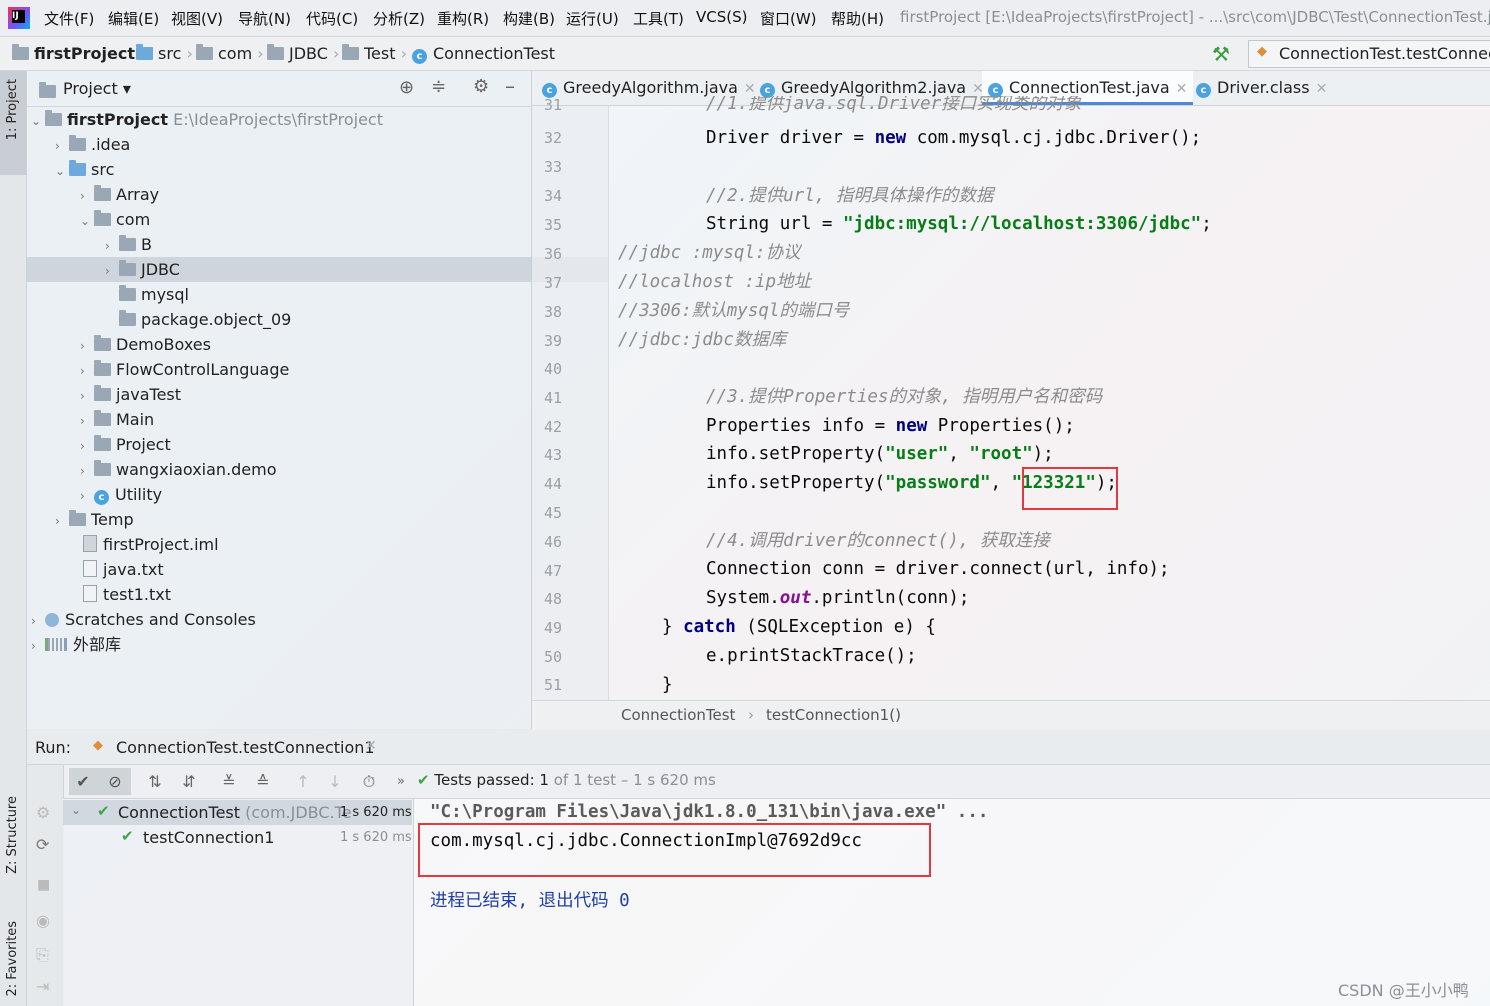  What do you see at coordinates (229, 782) in the screenshot?
I see `expand-all-icon: ≚` at bounding box center [229, 782].